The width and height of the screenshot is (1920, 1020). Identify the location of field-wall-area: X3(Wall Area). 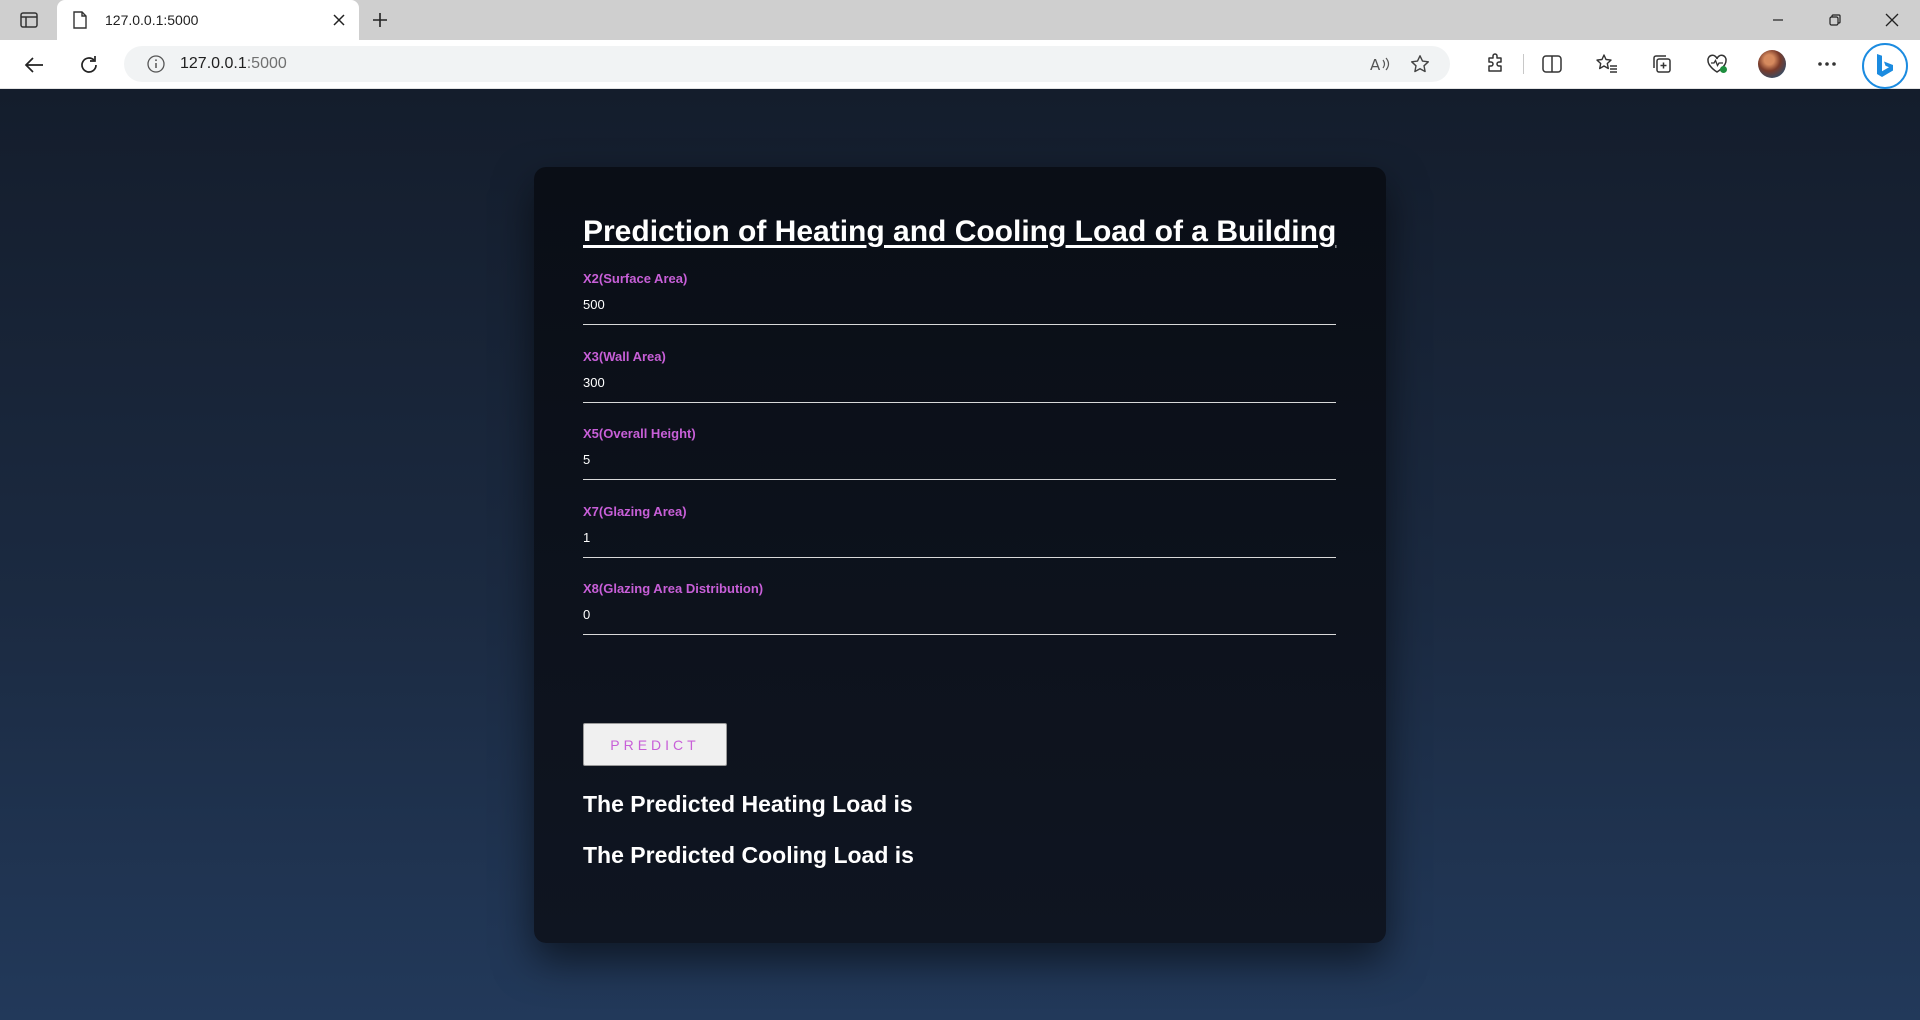
(959, 376).